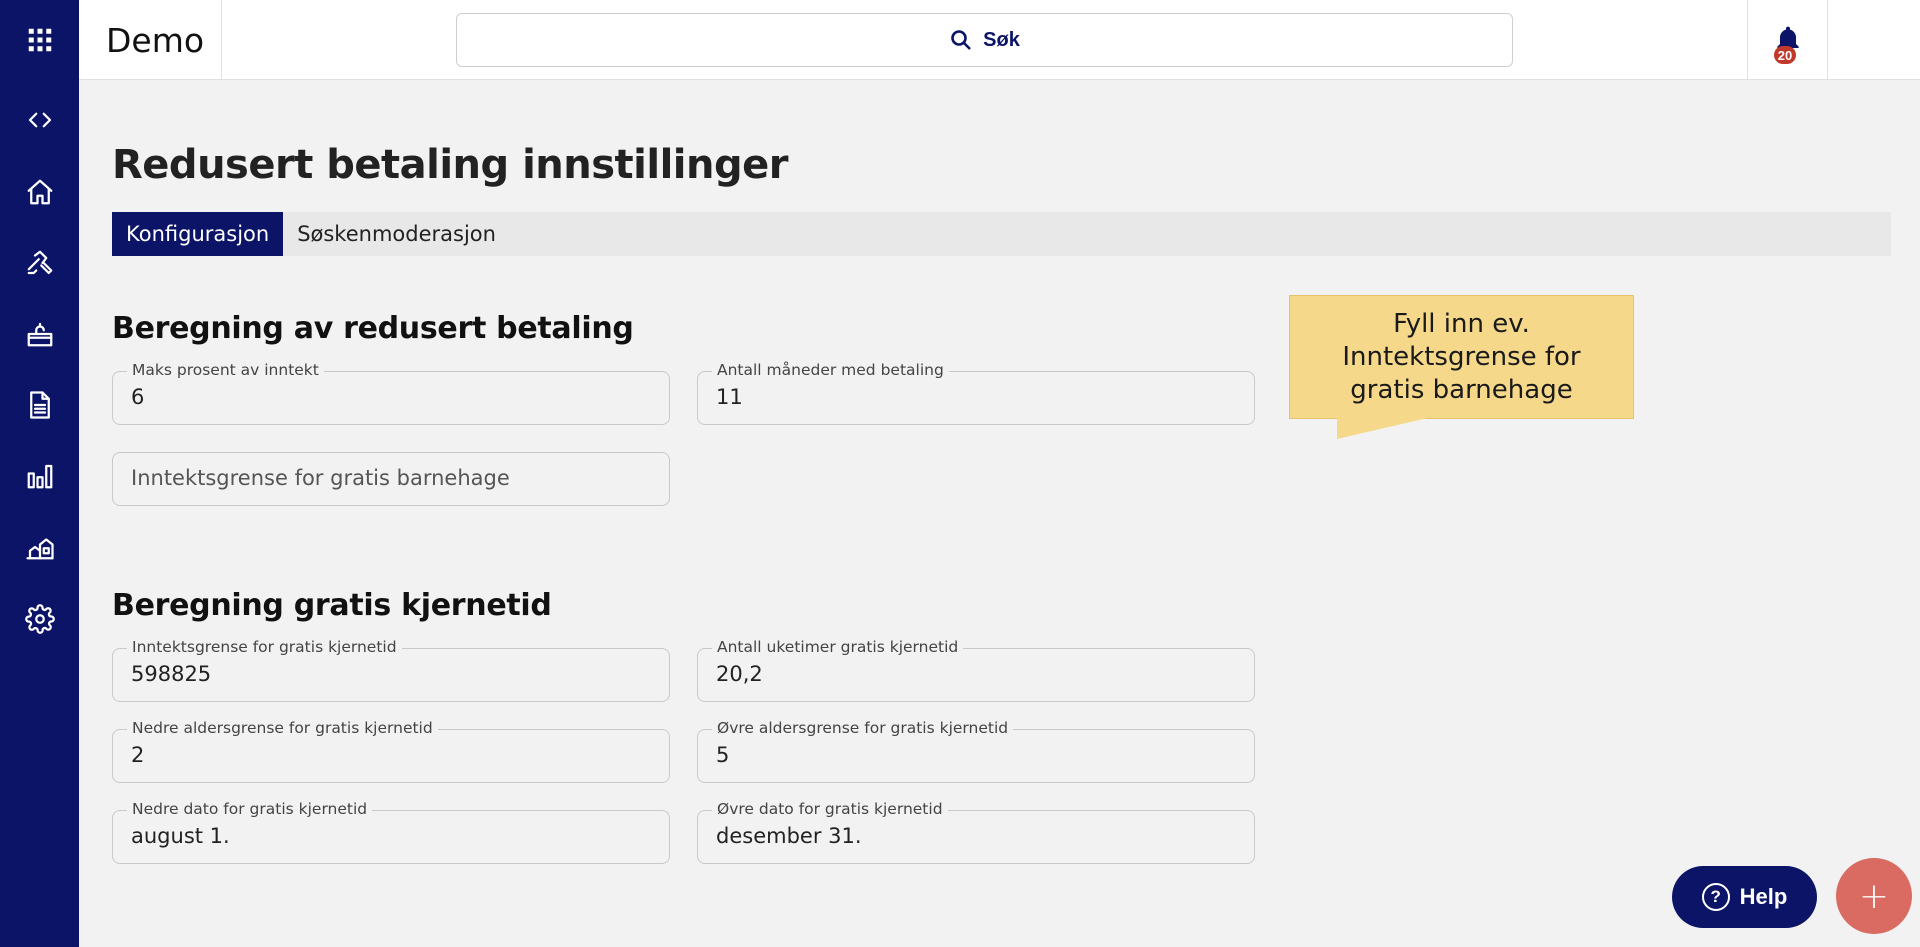 The image size is (1920, 947). I want to click on user-menu: MM, so click(1913, 40).